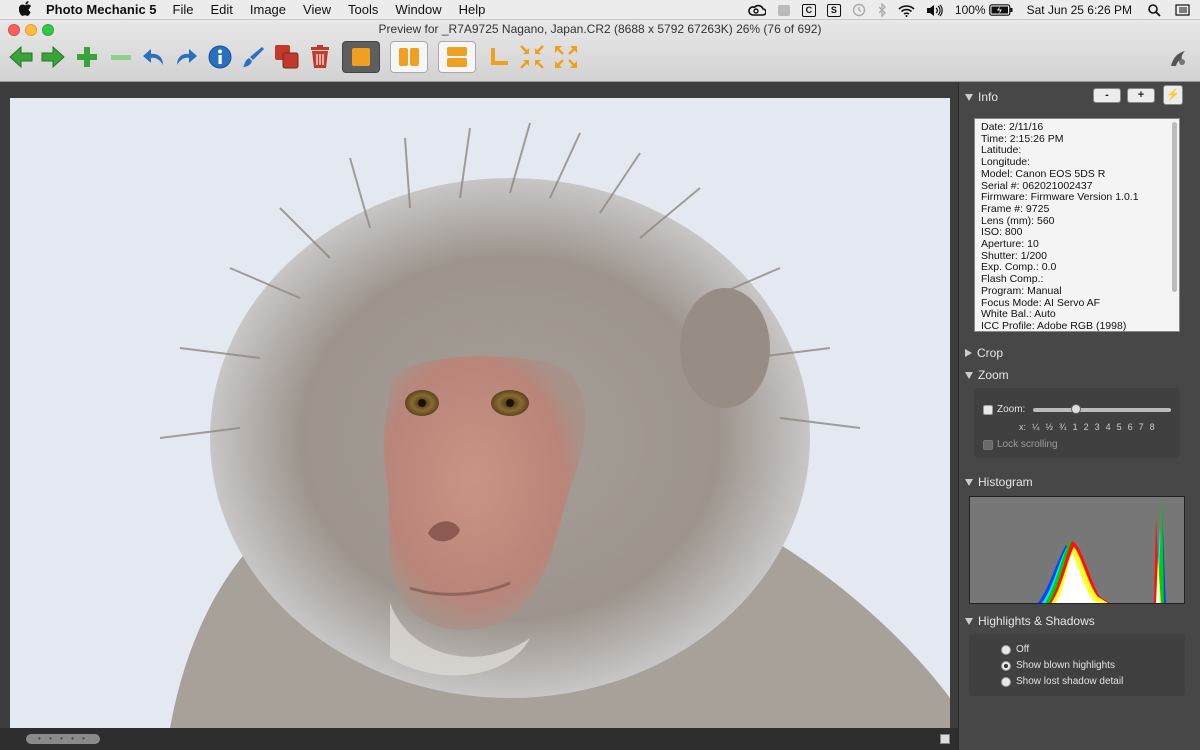 This screenshot has height=750, width=1200. What do you see at coordinates (1005, 482) in the screenshot?
I see `histogram-heading: Histogram` at bounding box center [1005, 482].